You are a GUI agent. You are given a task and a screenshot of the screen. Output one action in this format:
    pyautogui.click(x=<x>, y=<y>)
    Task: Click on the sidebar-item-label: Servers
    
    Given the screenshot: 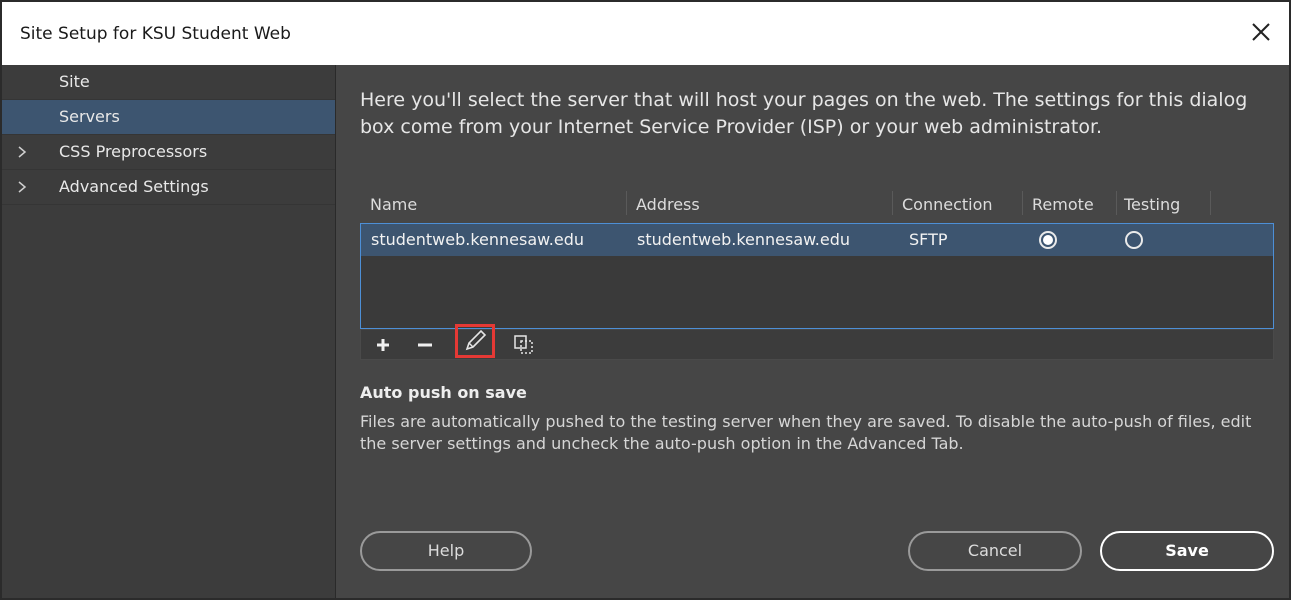 What is the action you would take?
    pyautogui.click(x=89, y=116)
    